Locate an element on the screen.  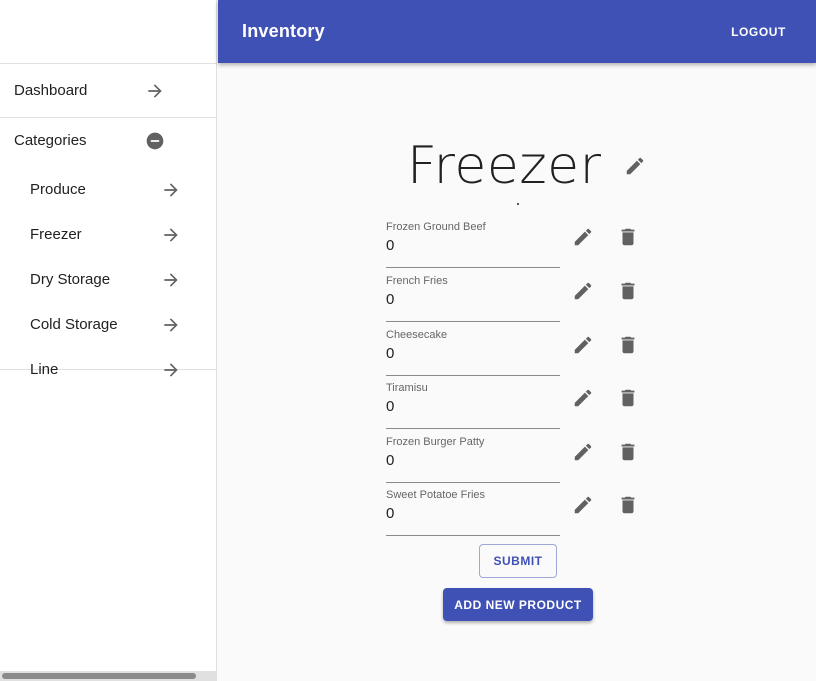
sidebar-item-line: Line is located at coordinates (108, 369).